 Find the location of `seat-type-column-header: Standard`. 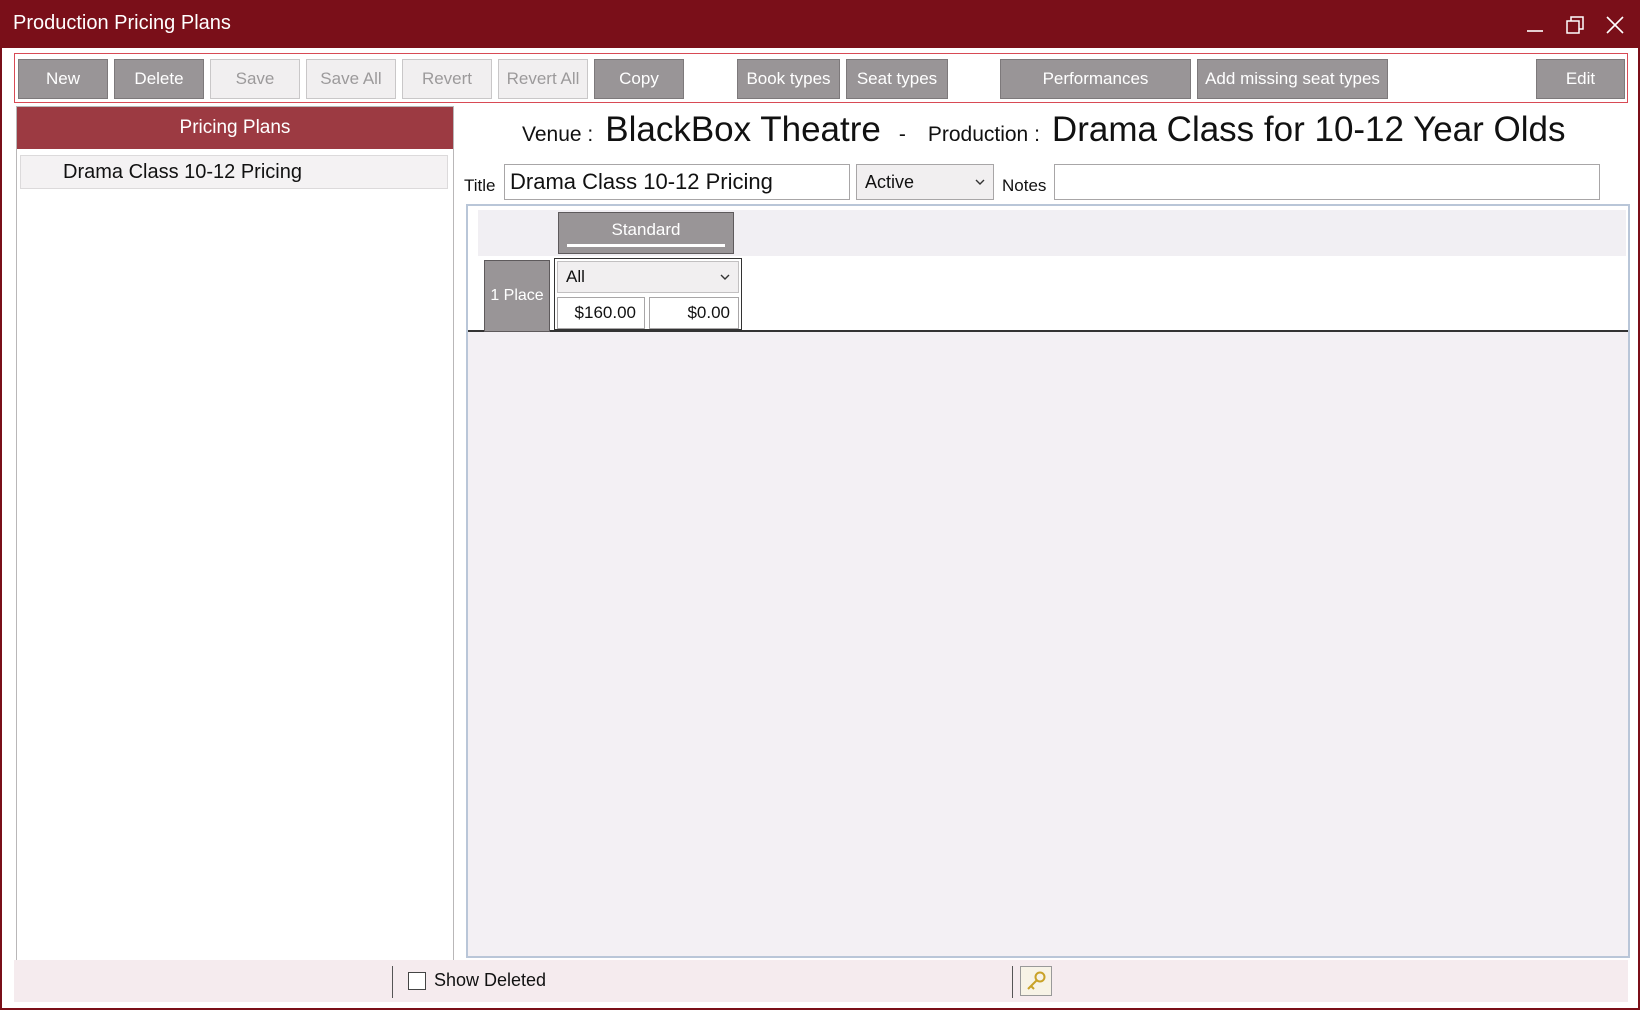

seat-type-column-header: Standard is located at coordinates (646, 233).